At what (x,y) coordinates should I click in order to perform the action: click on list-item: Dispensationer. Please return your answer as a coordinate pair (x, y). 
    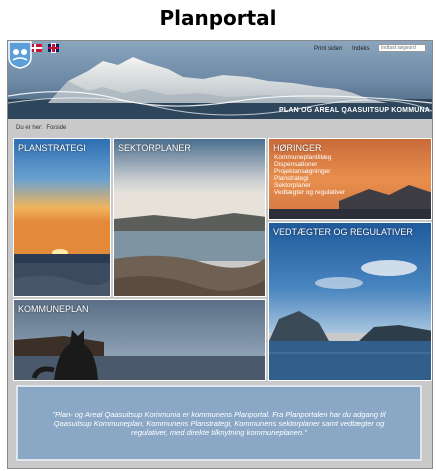
    Looking at the image, I should click on (309, 164).